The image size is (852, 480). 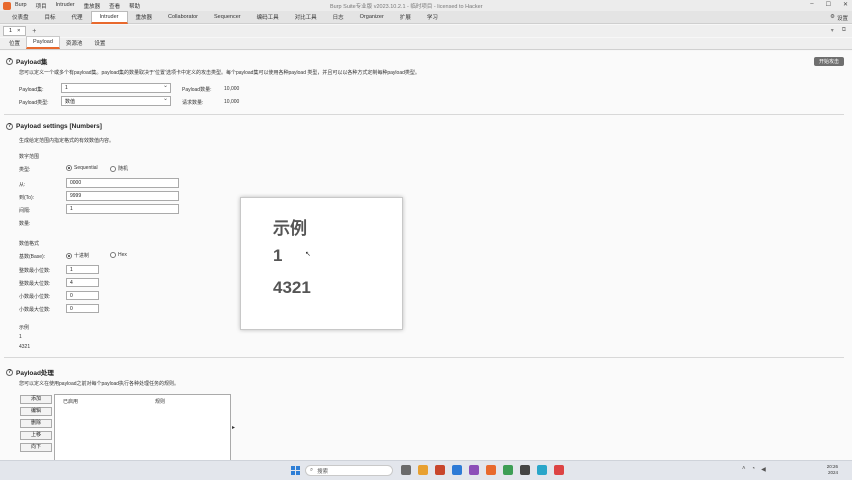 I want to click on min-int-input: 1, so click(x=82, y=269).